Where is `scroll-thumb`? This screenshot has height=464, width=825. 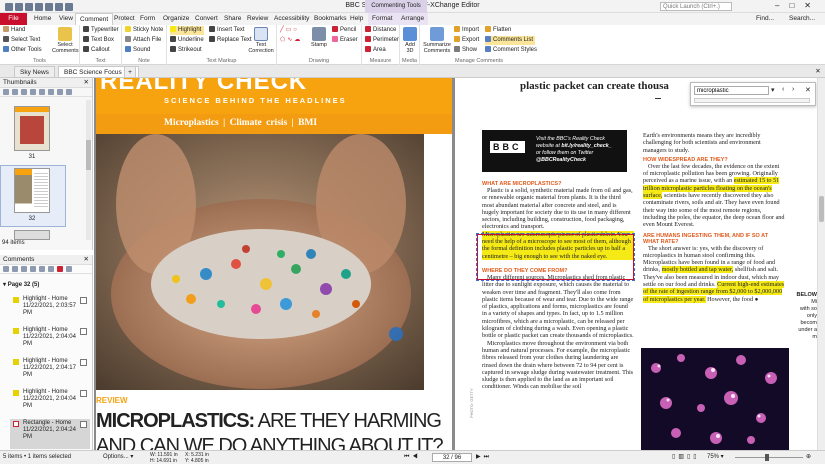
scroll-thumb is located at coordinates (821, 209).